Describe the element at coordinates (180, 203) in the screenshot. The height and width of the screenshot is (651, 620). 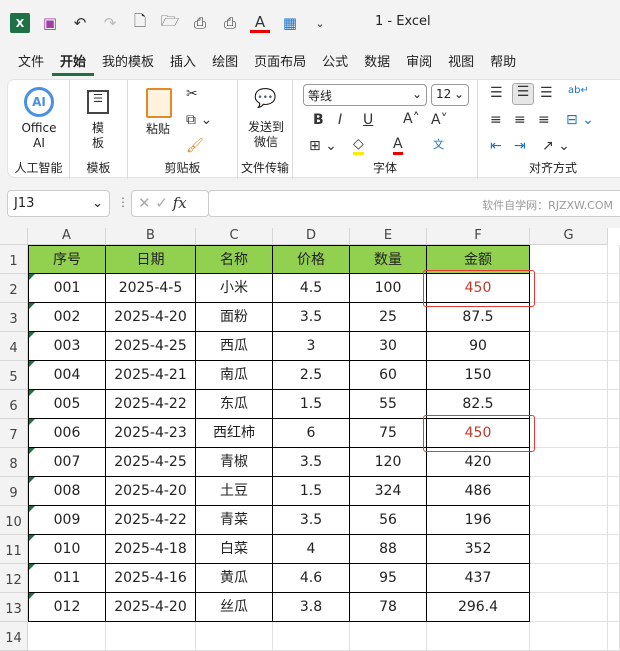
I see `insert-function-button: fx` at that location.